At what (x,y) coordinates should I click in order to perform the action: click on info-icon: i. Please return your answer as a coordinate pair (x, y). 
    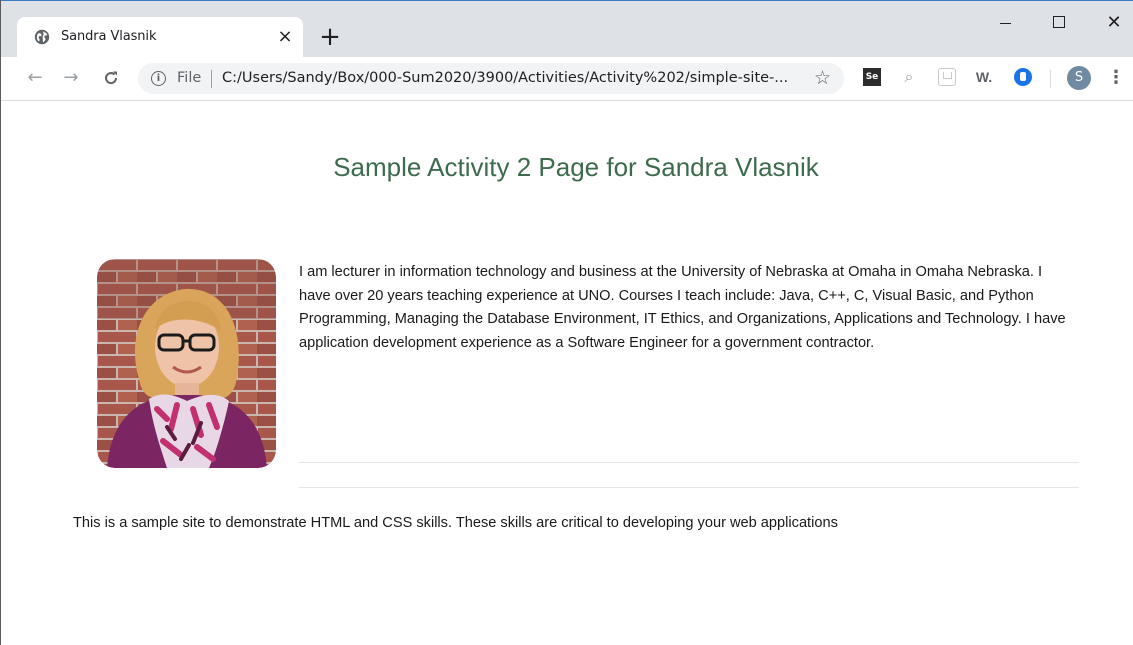
    Looking at the image, I should click on (158, 78).